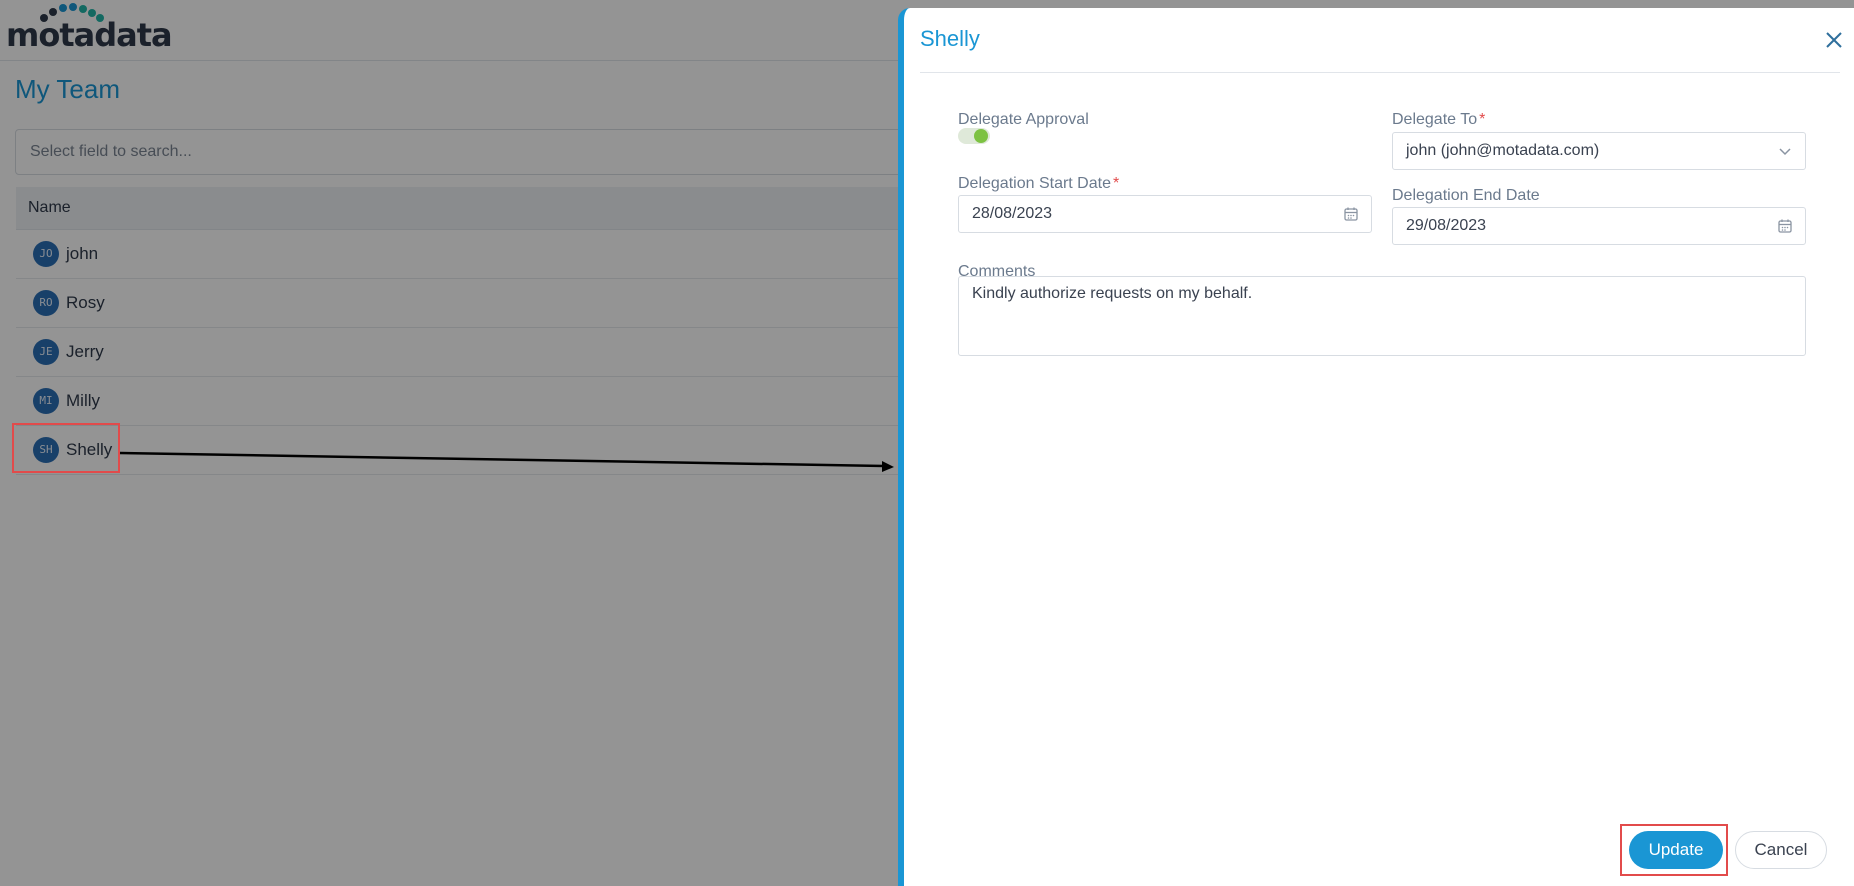 This screenshot has height=886, width=1854. Describe the element at coordinates (1466, 195) in the screenshot. I see `end-date-label: Delegation End Date` at that location.